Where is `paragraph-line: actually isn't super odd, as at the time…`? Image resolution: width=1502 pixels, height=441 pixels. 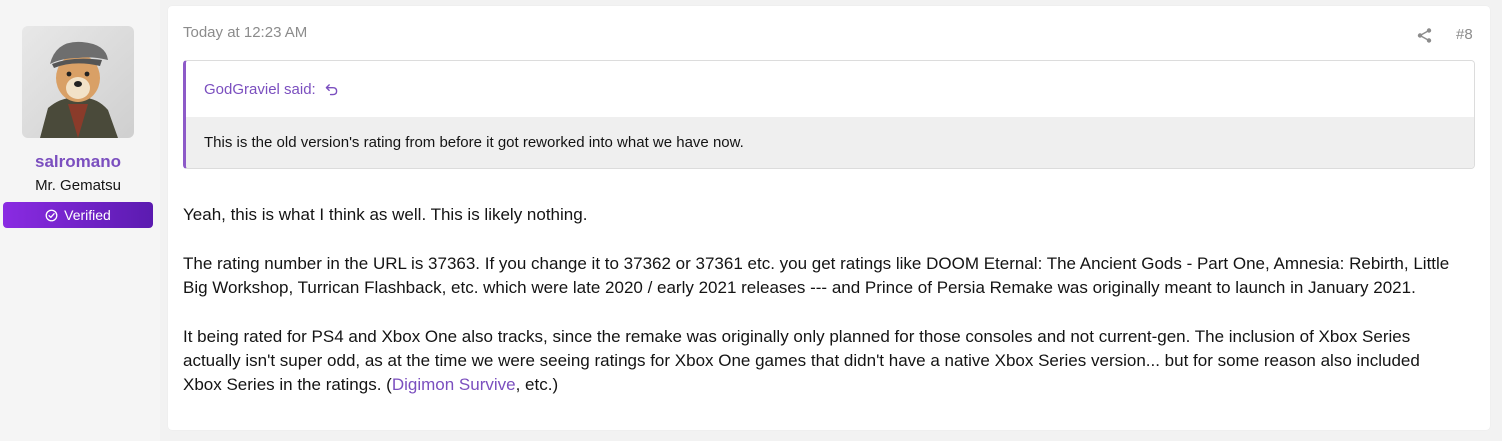
paragraph-line: actually isn't super odd, as at the time… is located at coordinates (801, 360).